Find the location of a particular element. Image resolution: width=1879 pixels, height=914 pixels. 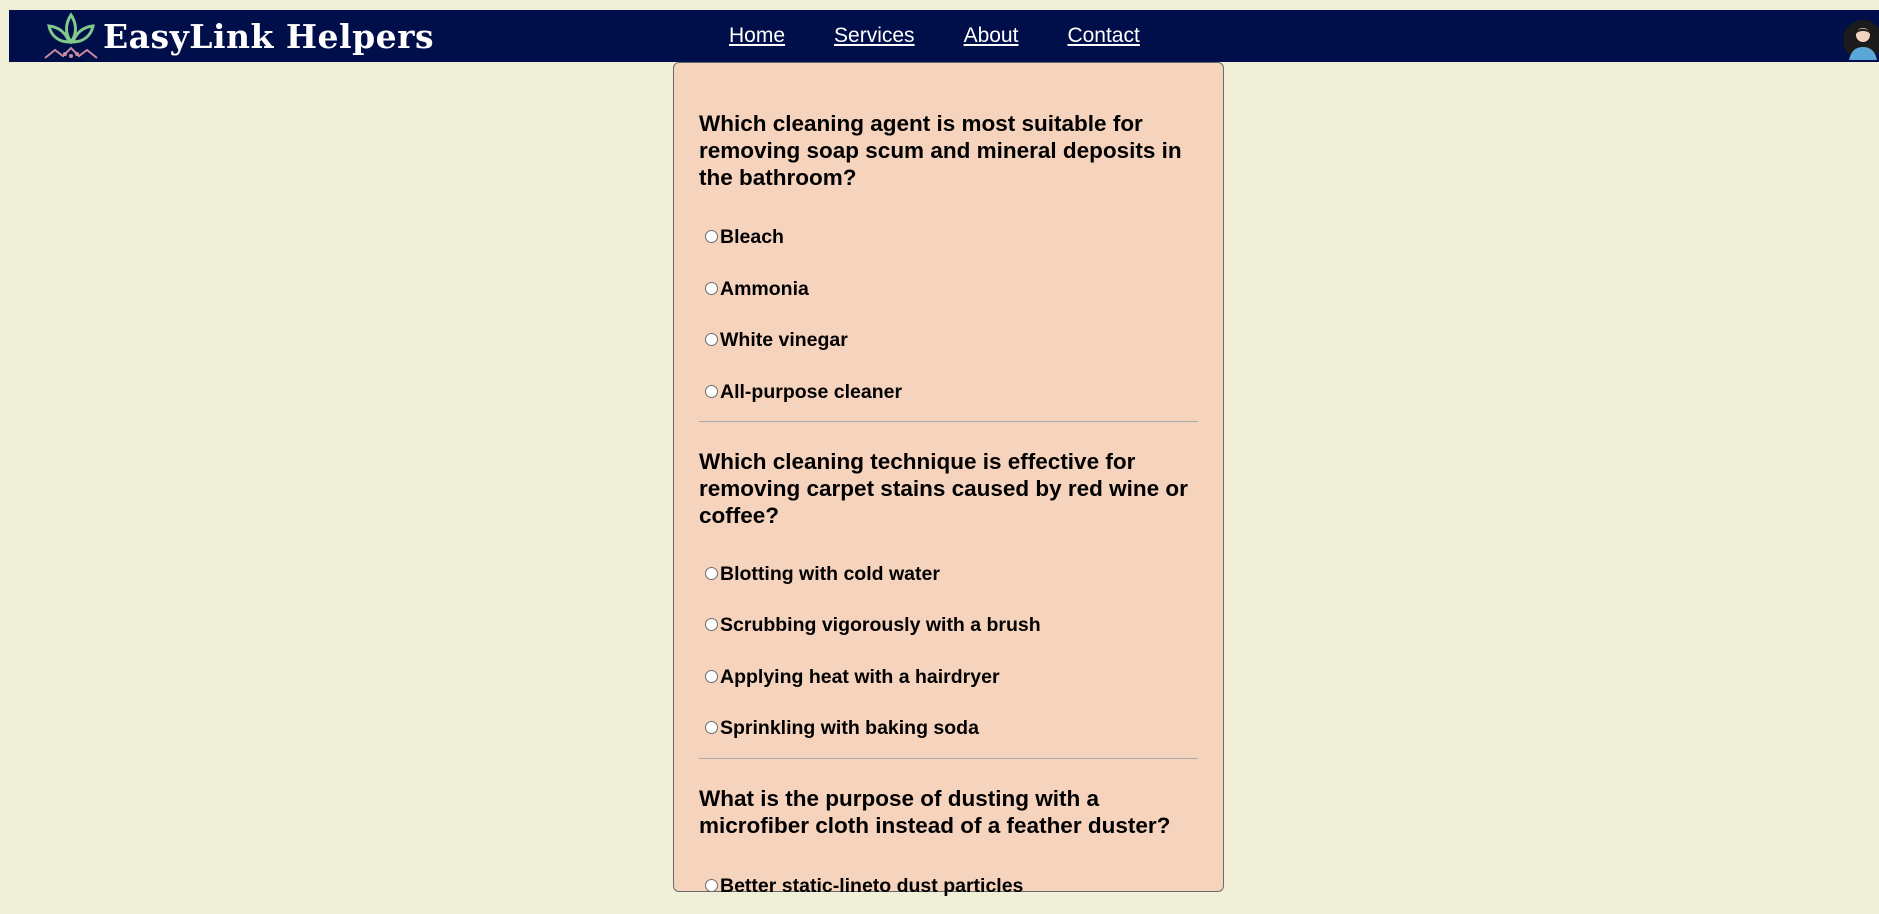

answer-label: Scrubbing vigorously with a brush is located at coordinates (880, 625).